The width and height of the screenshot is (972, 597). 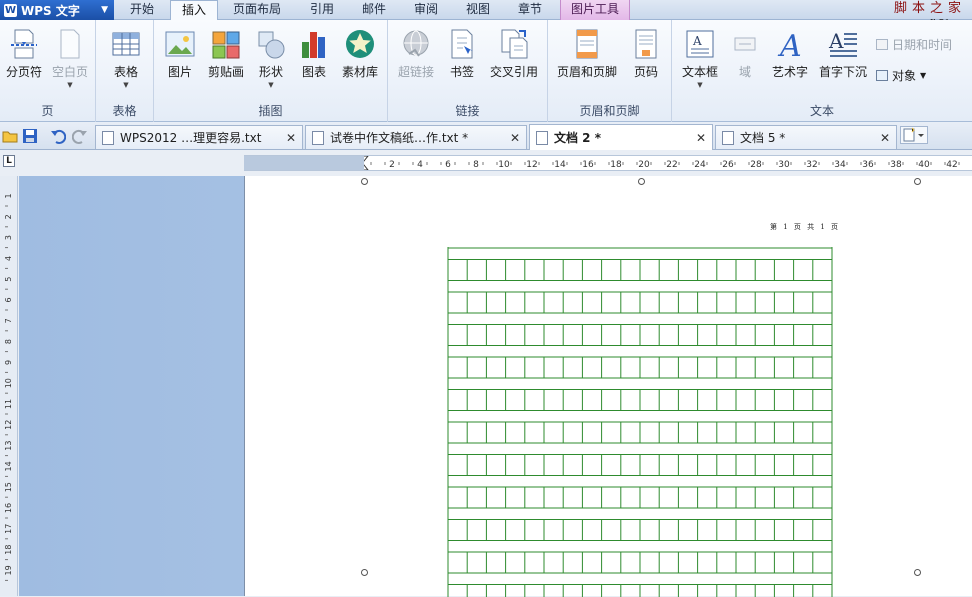 I want to click on group-label-table: 表格, so click(x=124, y=110).